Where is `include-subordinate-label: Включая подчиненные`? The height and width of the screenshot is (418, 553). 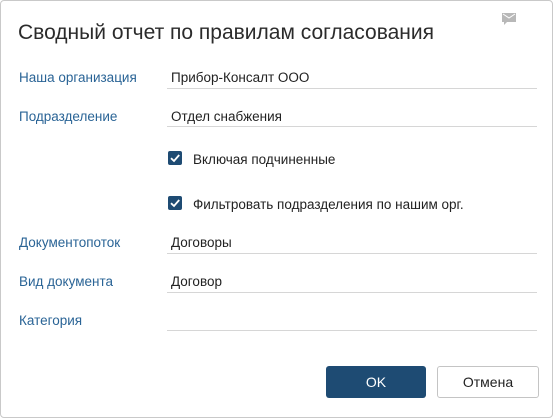
include-subordinate-label: Включая подчиненные is located at coordinates (264, 159).